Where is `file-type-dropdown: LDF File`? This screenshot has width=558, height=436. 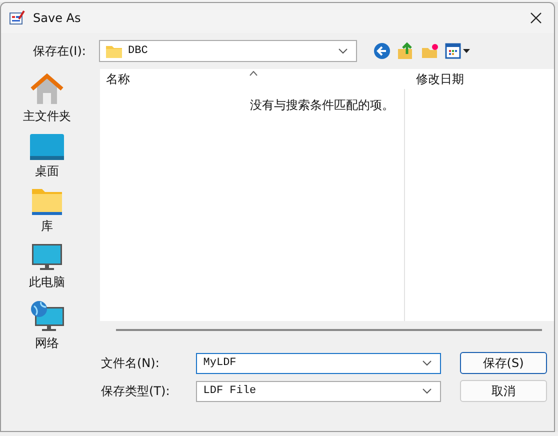
file-type-dropdown: LDF File is located at coordinates (318, 391).